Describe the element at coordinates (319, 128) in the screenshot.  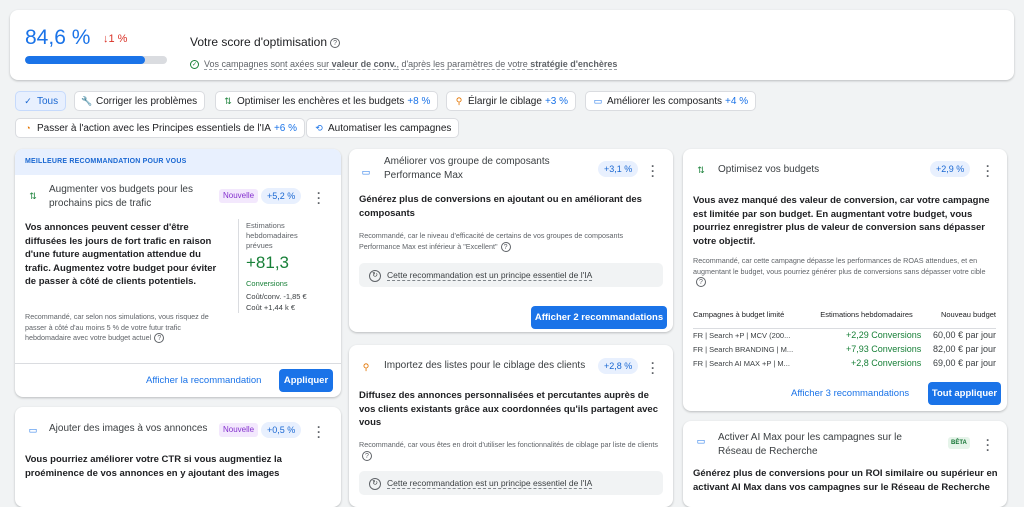
I see `automate-icon: ⟲` at that location.